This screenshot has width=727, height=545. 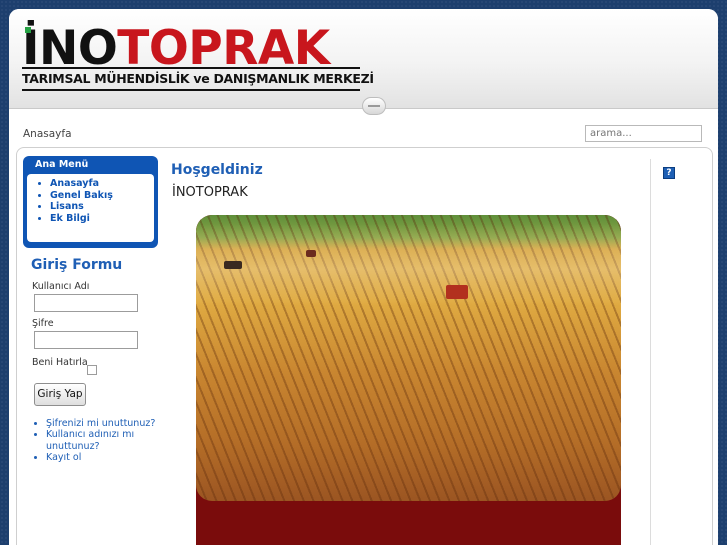 What do you see at coordinates (81, 219) in the screenshot?
I see `menu-item-ek-bilgi: Ek Bilgi` at bounding box center [81, 219].